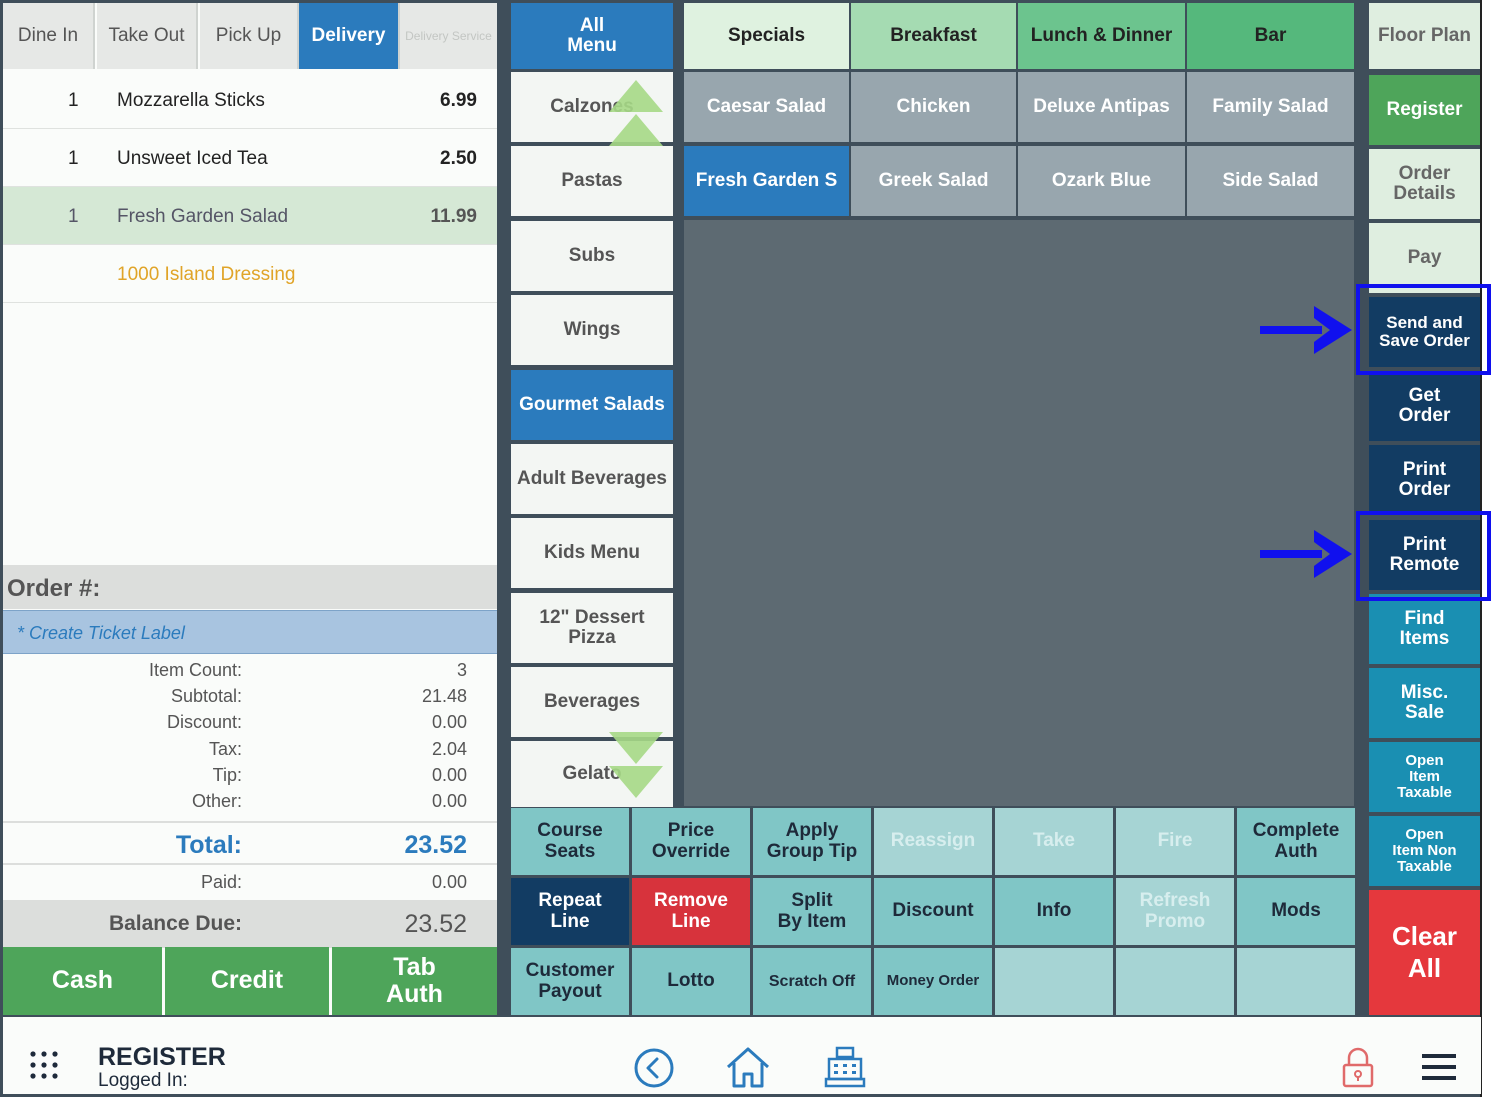 This screenshot has height=1097, width=1494. I want to click on nav-dessert-pizza: 12" Dessert Pizza, so click(592, 628).